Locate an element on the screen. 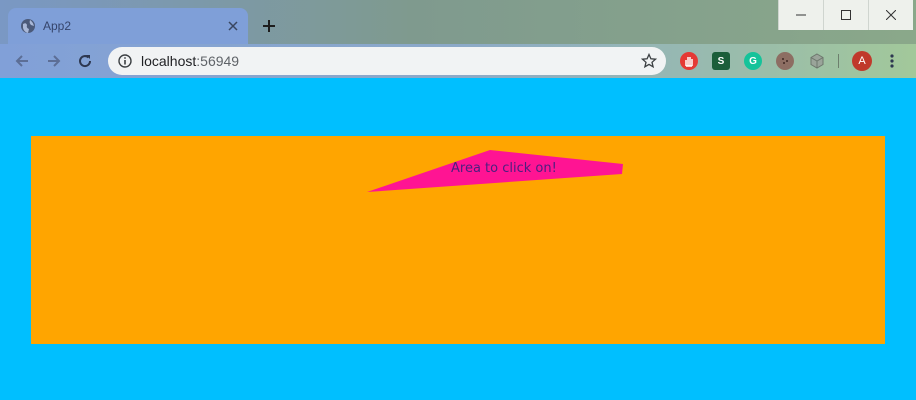  url-text: localhost:56949 is located at coordinates (190, 61).